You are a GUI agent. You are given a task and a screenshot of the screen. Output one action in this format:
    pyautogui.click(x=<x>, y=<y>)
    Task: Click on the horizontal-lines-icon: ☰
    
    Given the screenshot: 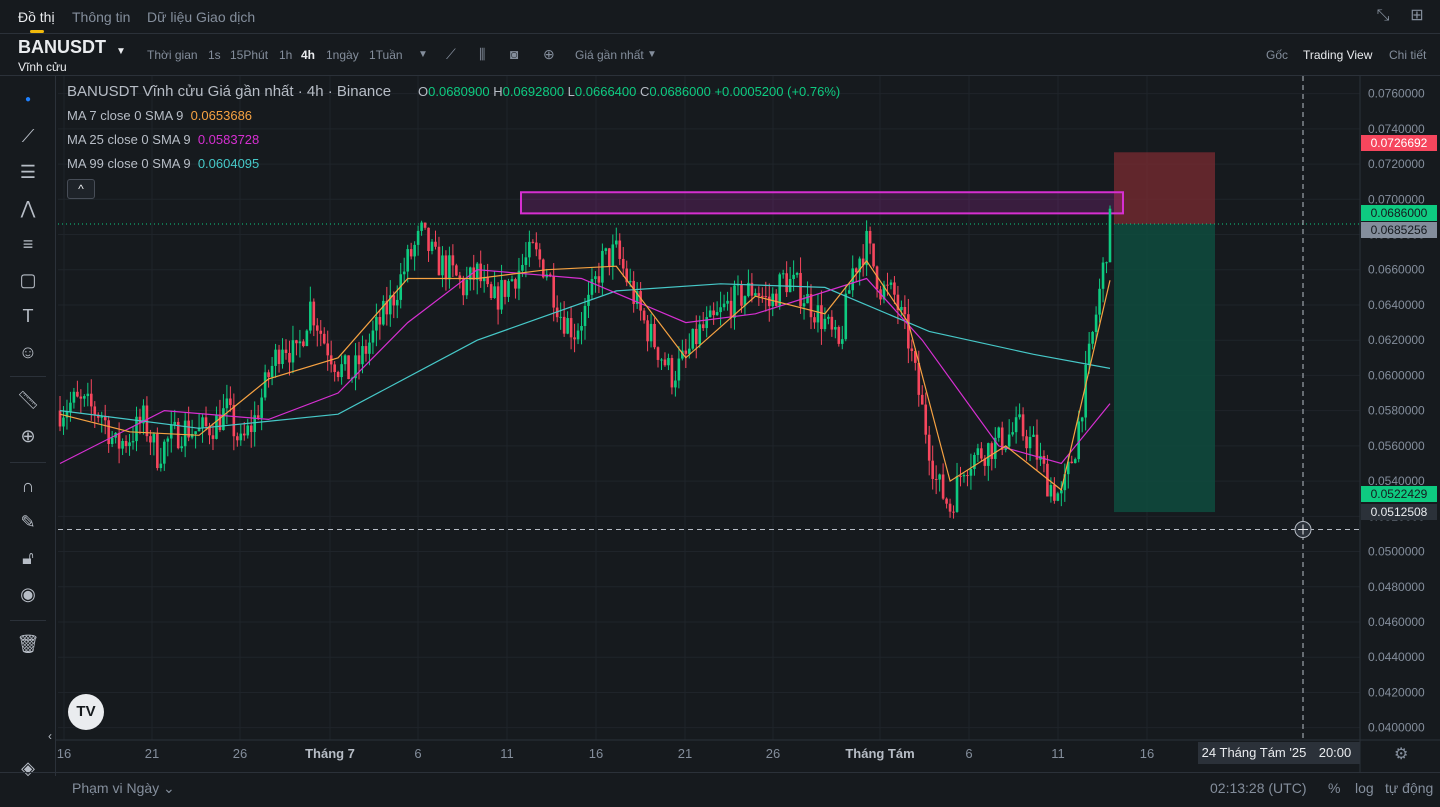 What is the action you would take?
    pyautogui.click(x=28, y=172)
    